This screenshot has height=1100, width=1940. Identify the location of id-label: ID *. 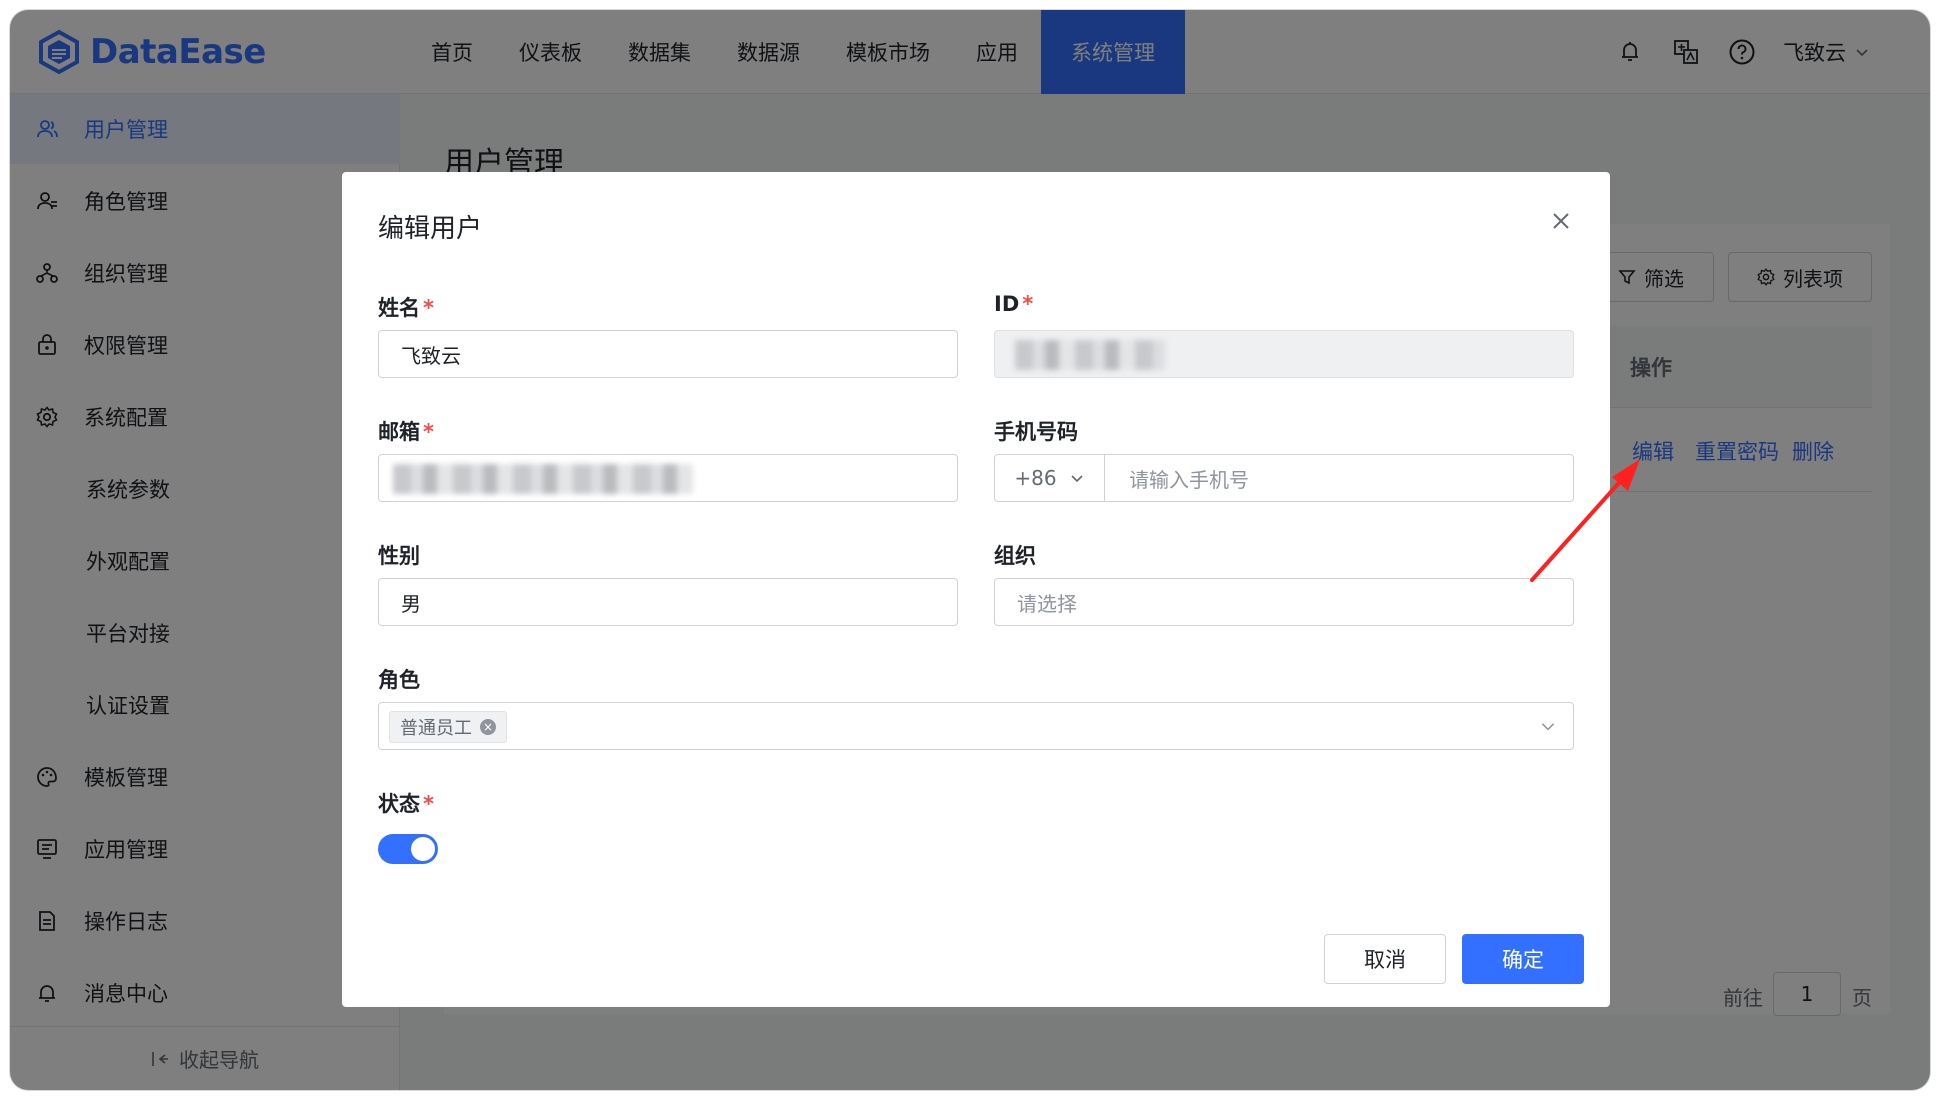
(1014, 304).